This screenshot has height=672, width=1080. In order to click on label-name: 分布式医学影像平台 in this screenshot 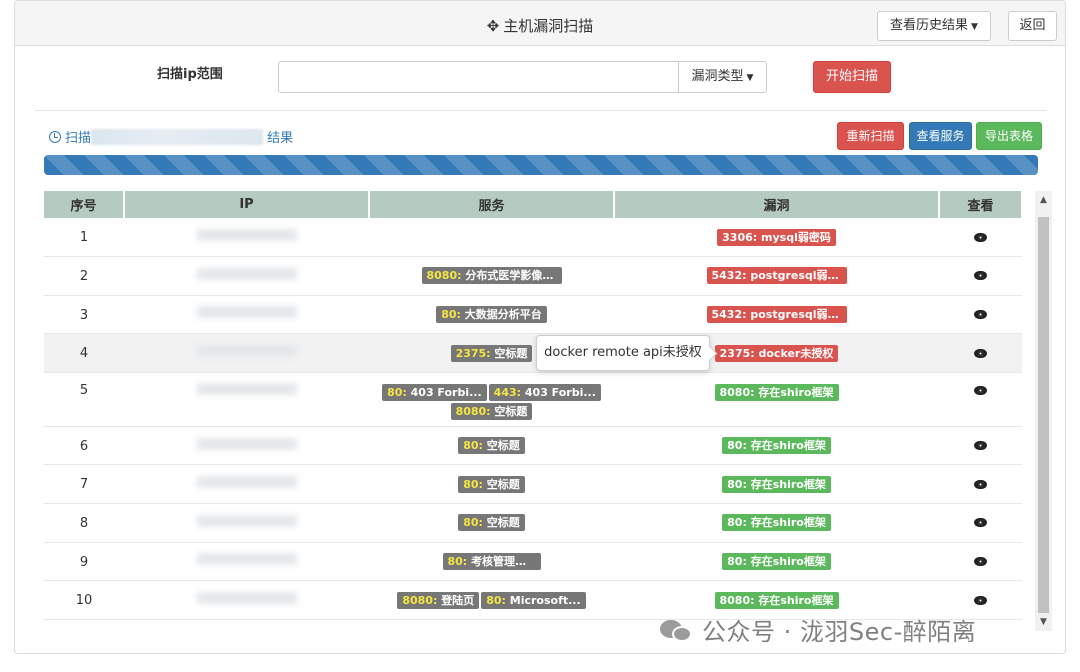, I will do `click(513, 276)`.